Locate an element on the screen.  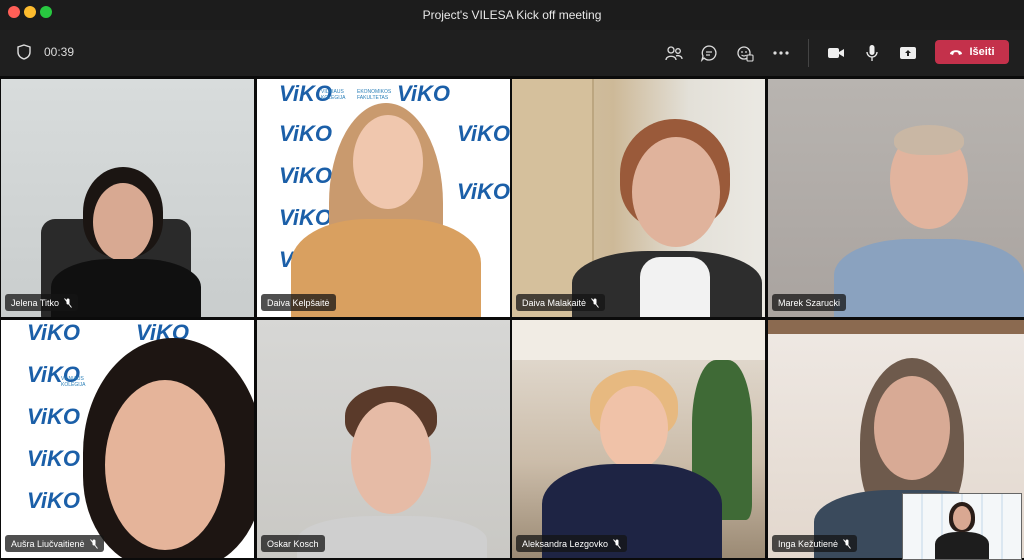
title-bar: Project's VILESA Kick off meeting is located at coordinates (512, 15).